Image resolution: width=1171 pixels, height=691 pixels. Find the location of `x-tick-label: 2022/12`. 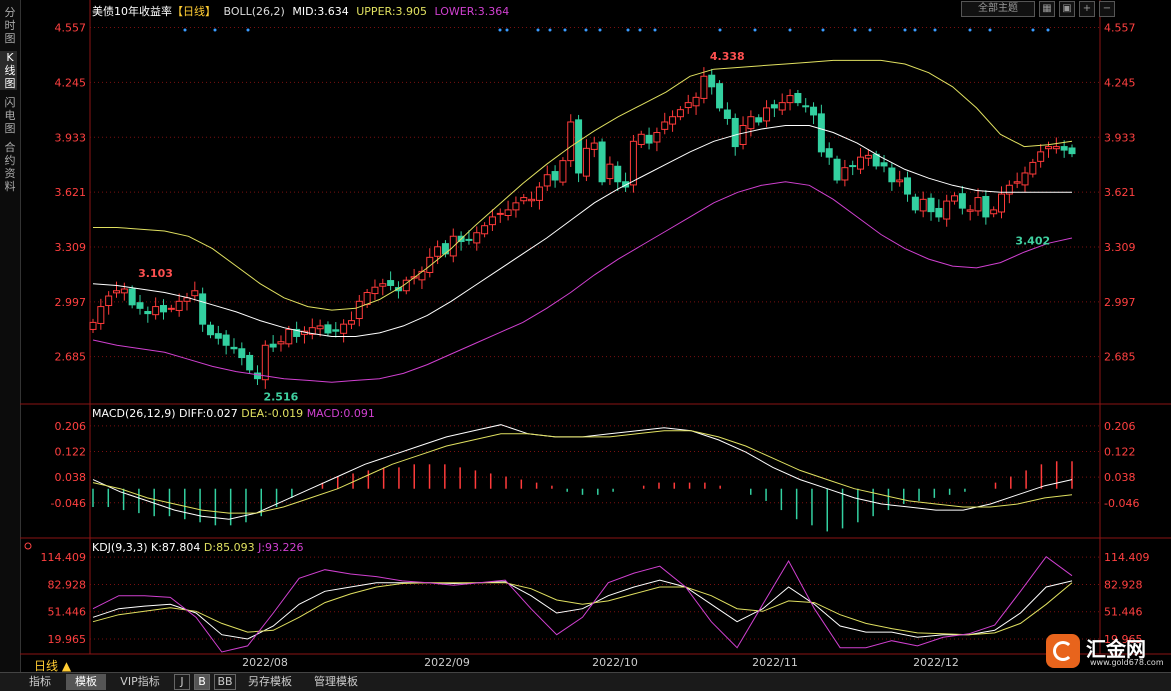

x-tick-label: 2022/12 is located at coordinates (936, 662).